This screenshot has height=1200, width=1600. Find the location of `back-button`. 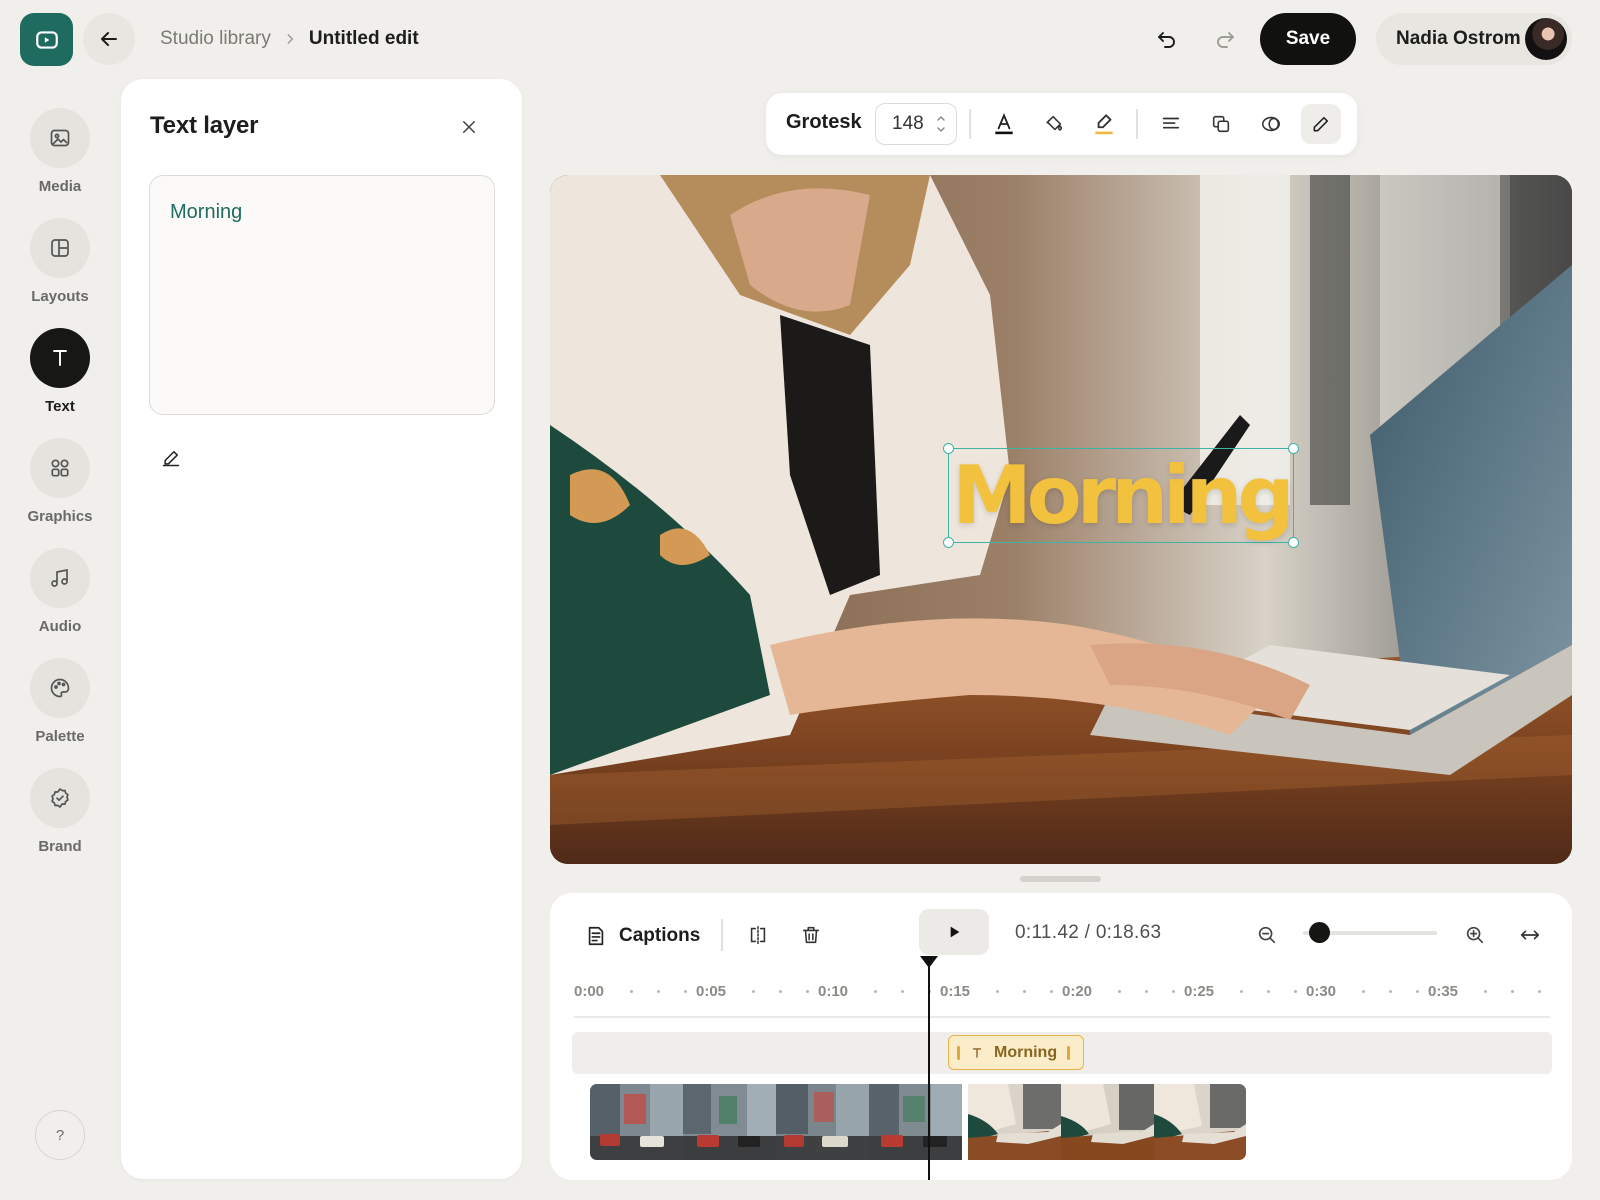

back-button is located at coordinates (109, 39).